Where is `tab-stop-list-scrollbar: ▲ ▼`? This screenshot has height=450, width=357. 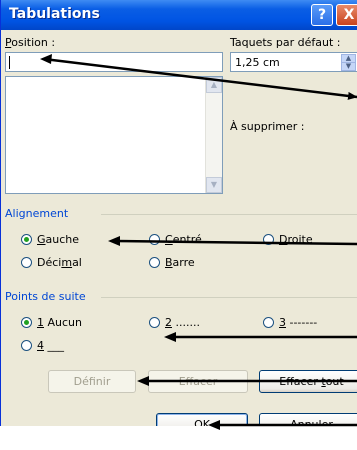
tab-stop-list-scrollbar: ▲ ▼ is located at coordinates (213, 135).